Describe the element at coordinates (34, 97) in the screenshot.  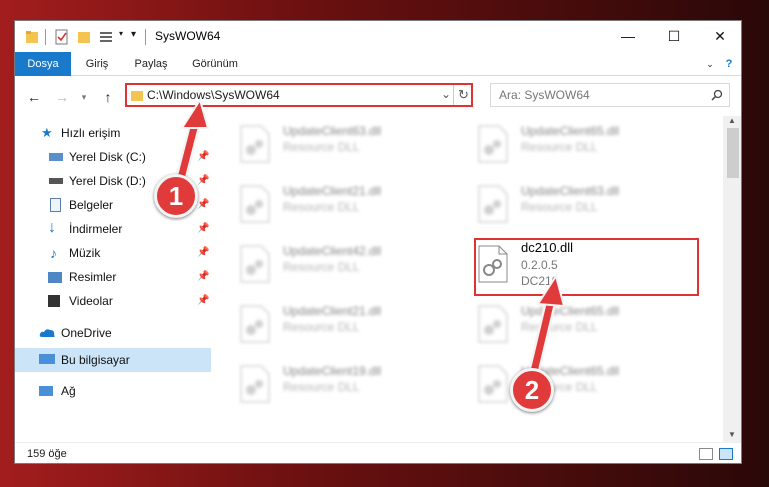
I see `back-button: ←` at that location.